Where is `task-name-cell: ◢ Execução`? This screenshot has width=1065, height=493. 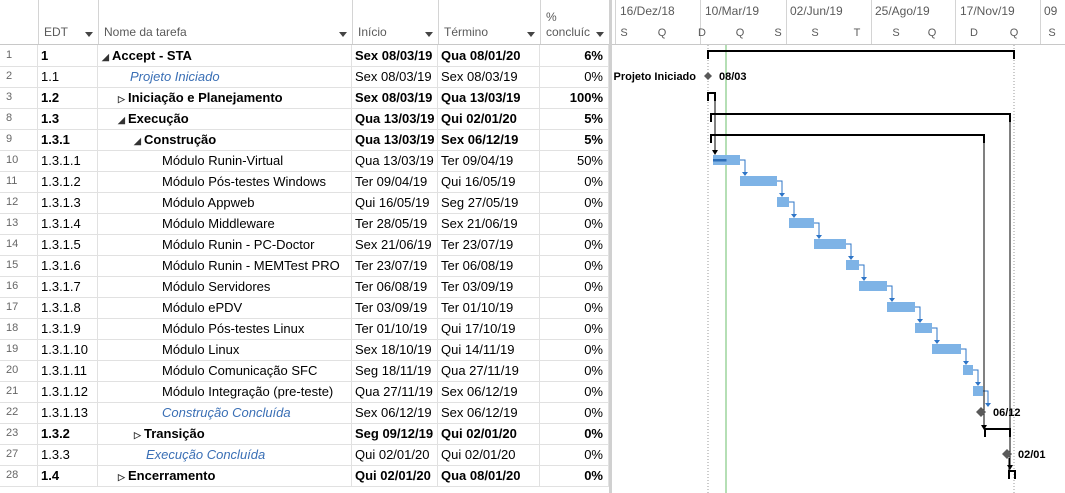
task-name-cell: ◢ Execução is located at coordinates (225, 118).